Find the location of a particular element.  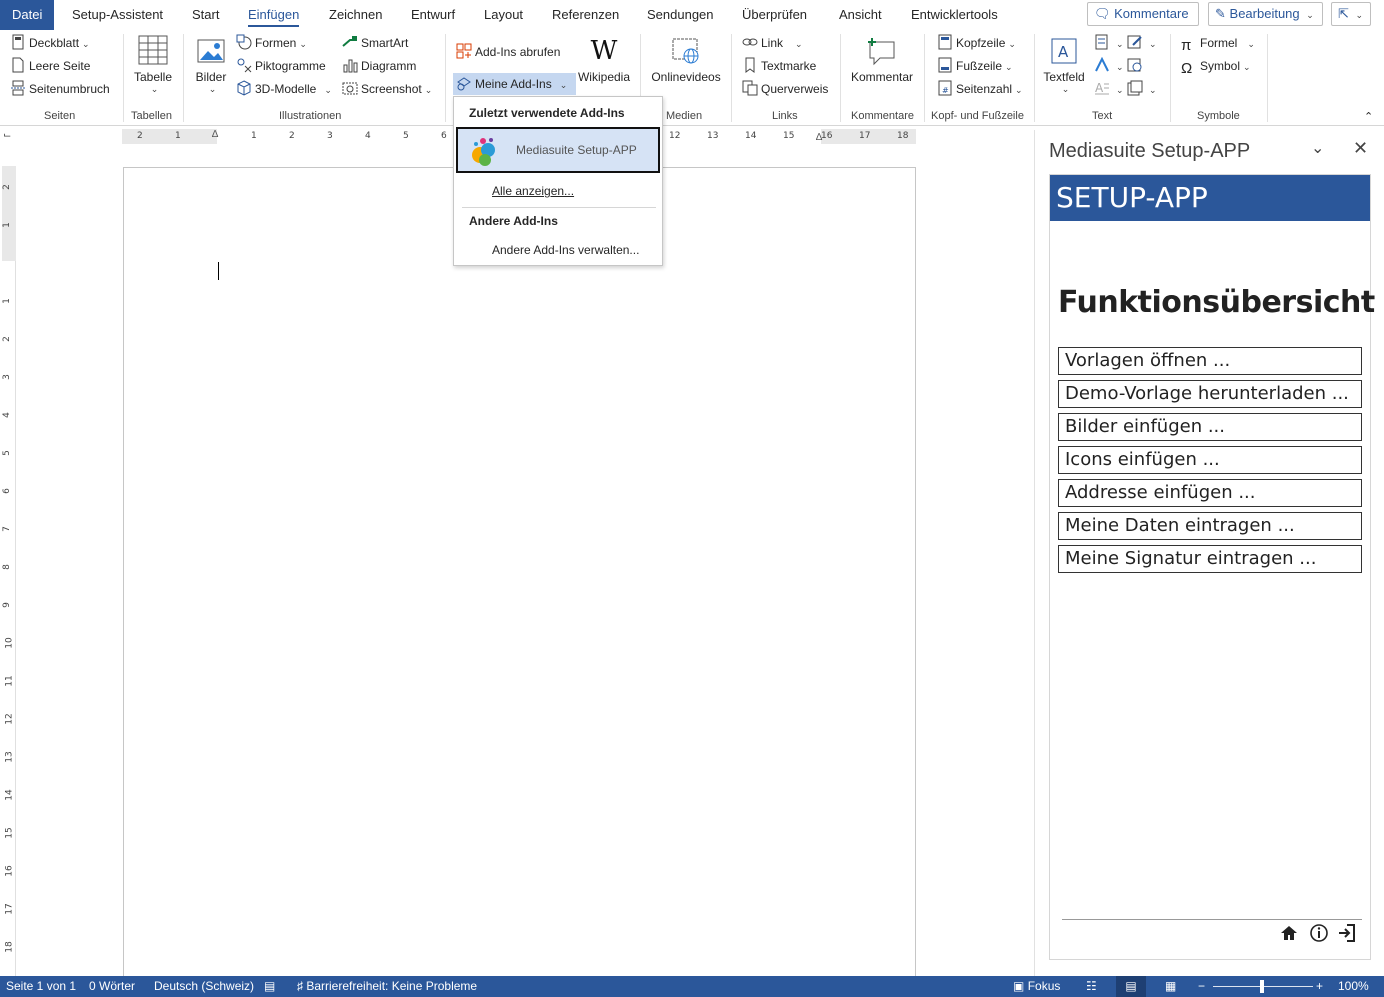

tab-draw: Zeichnen is located at coordinates (355, 15).